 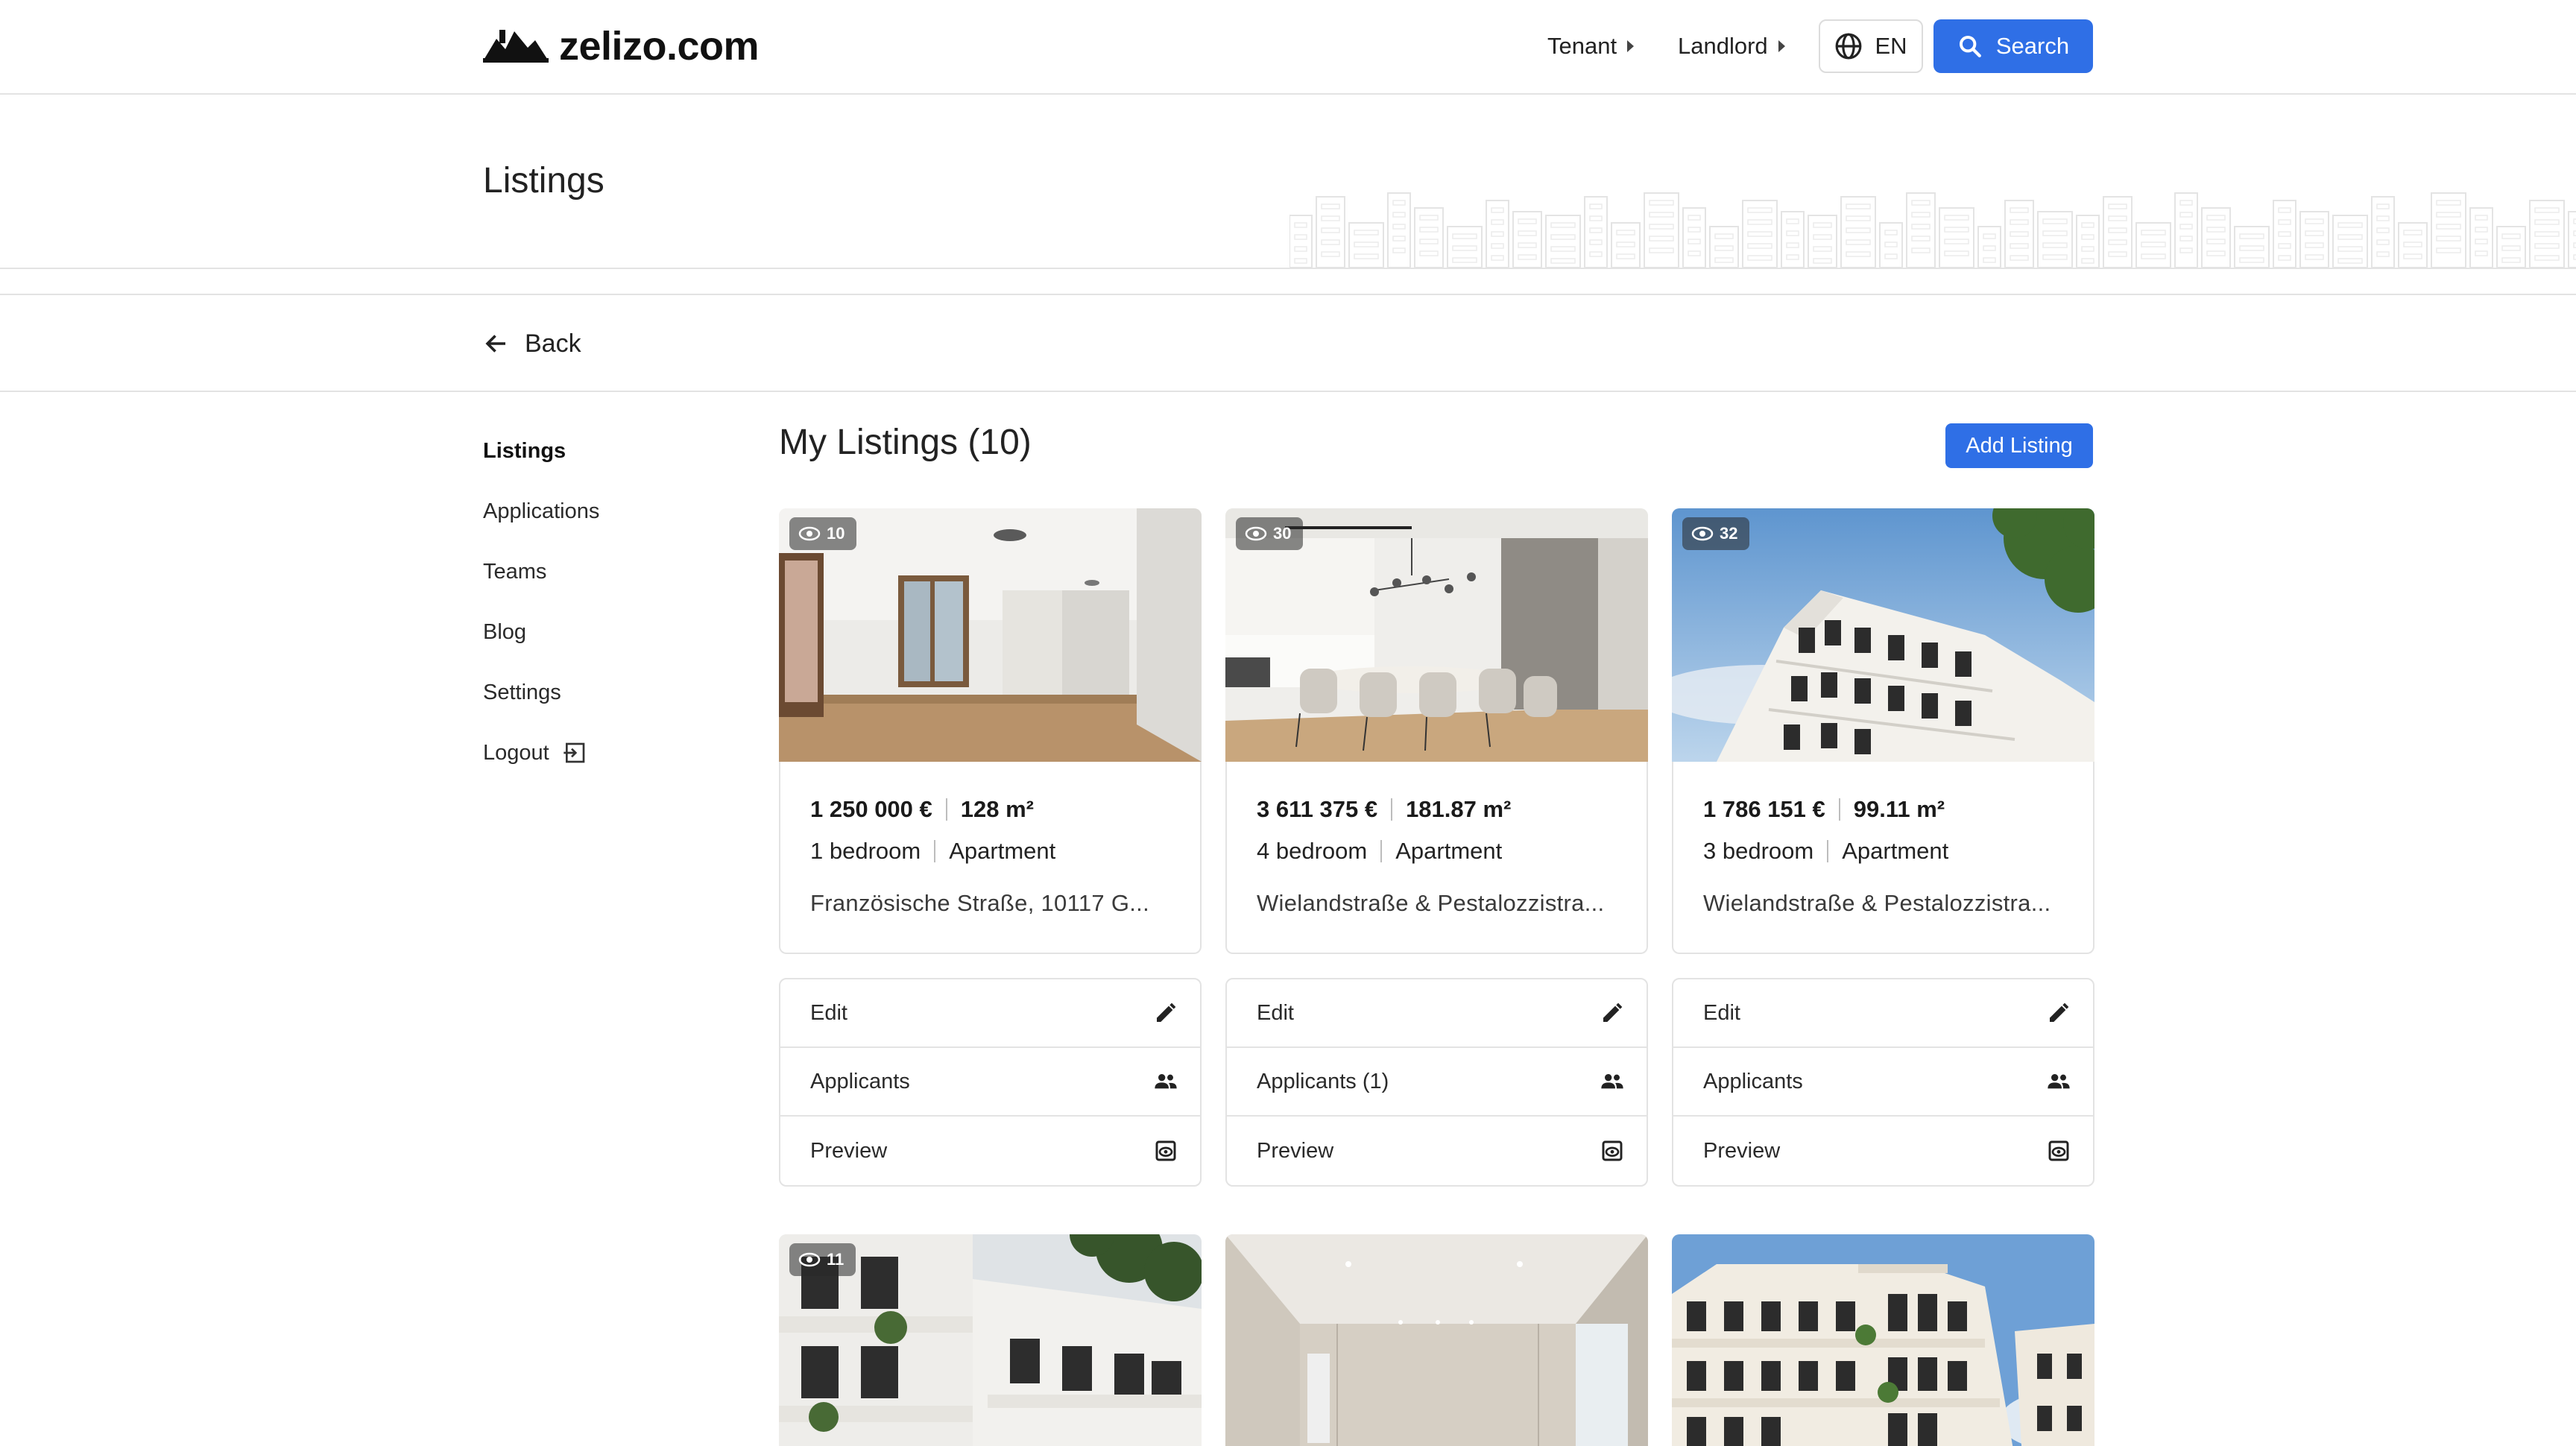 I want to click on listing-photo: 30, so click(x=1436, y=635).